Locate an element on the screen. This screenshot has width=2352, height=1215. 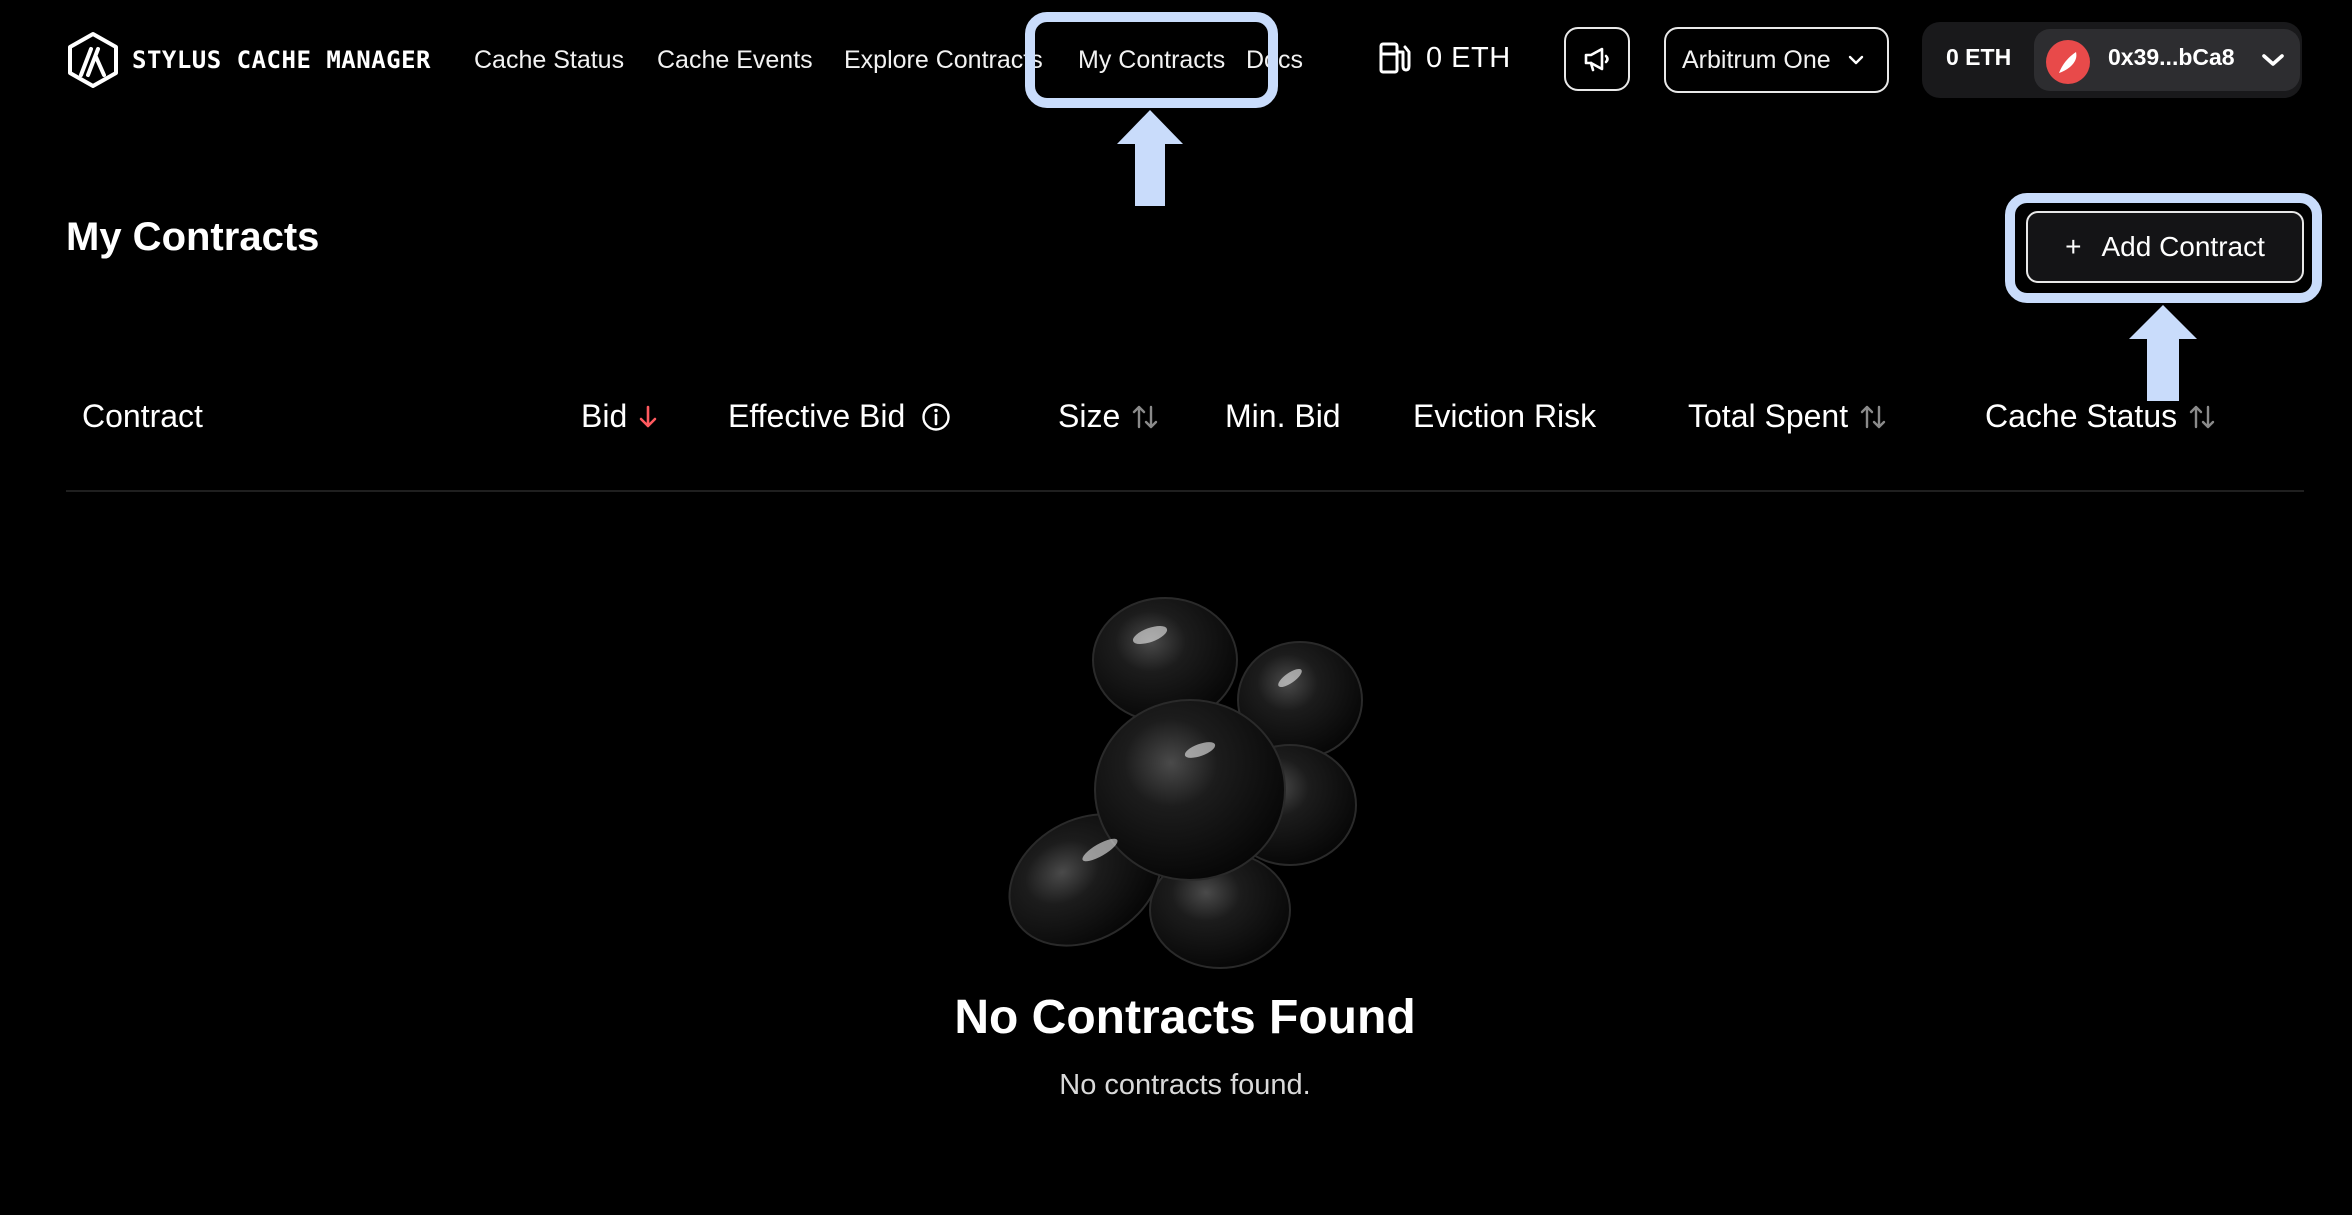
nav-explore-contracts: Explore Contracts is located at coordinates (943, 60).